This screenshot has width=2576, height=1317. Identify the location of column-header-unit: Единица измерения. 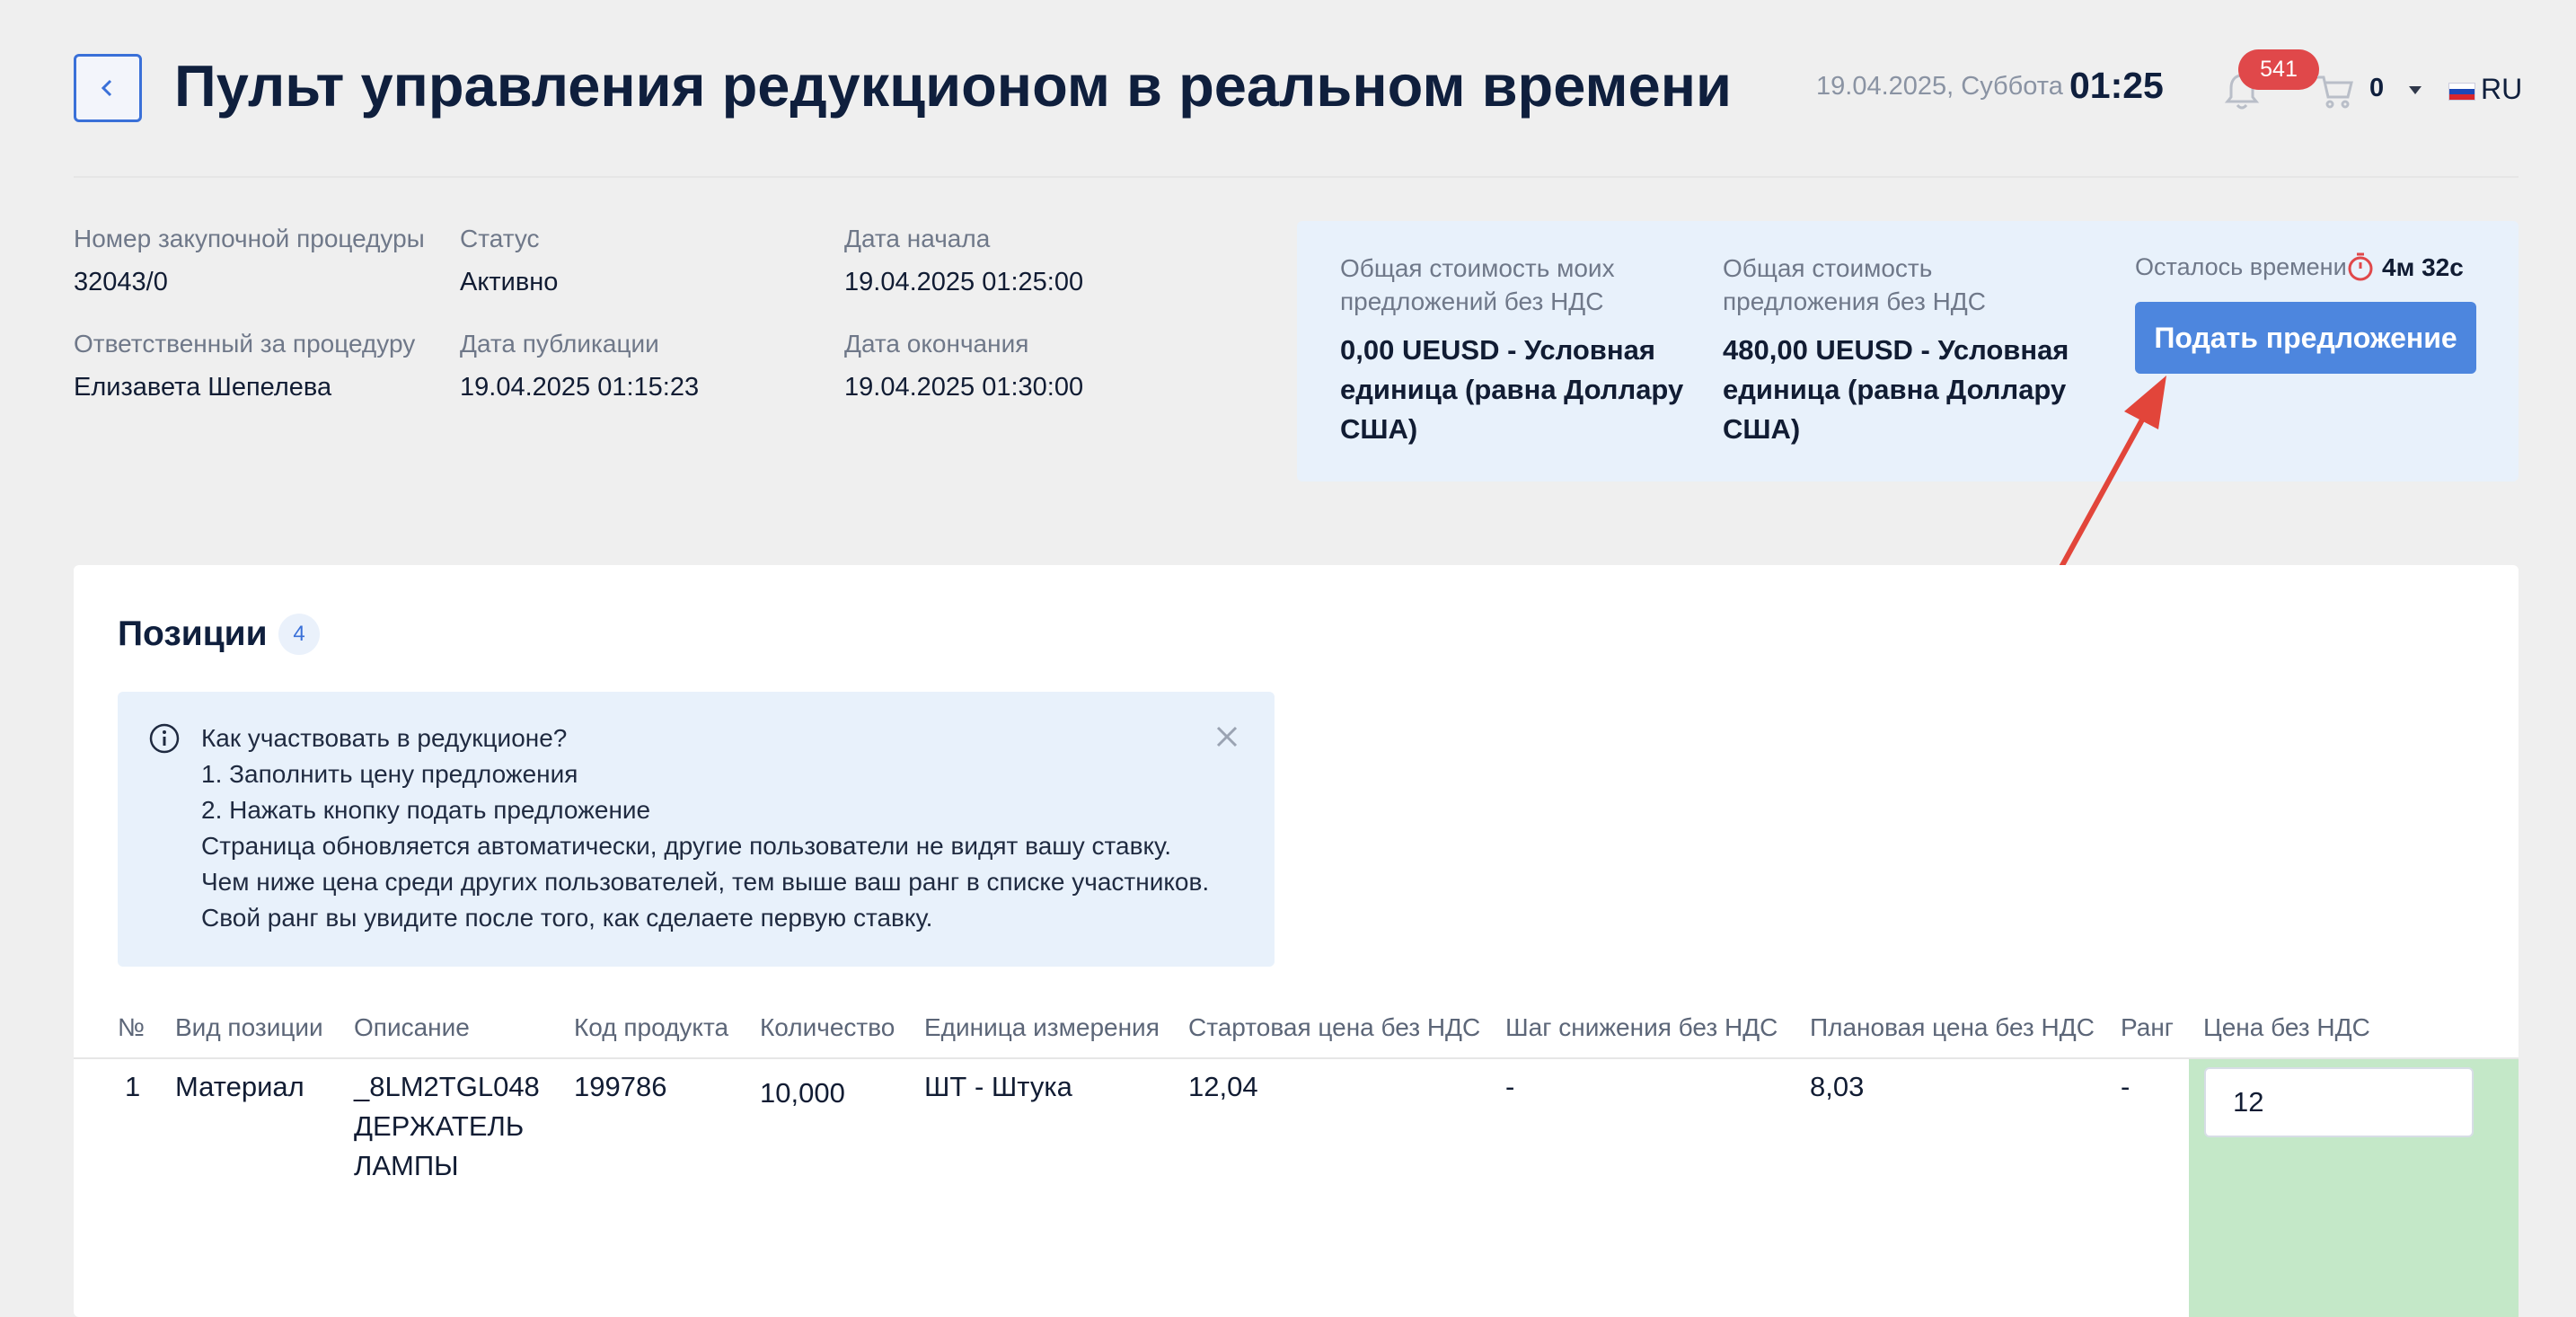
(1042, 1027).